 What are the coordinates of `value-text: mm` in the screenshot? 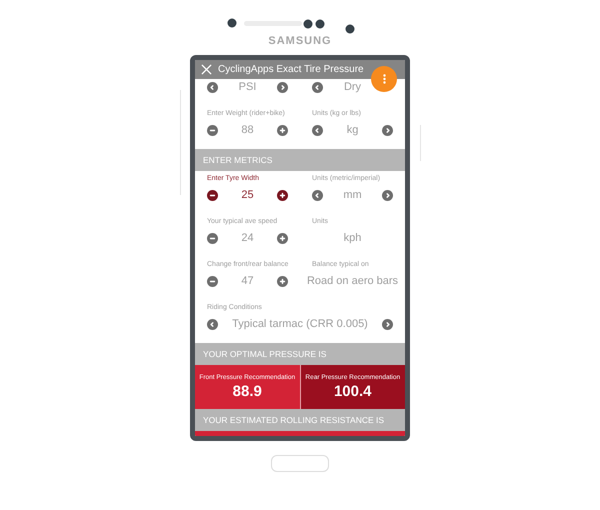 It's located at (352, 195).